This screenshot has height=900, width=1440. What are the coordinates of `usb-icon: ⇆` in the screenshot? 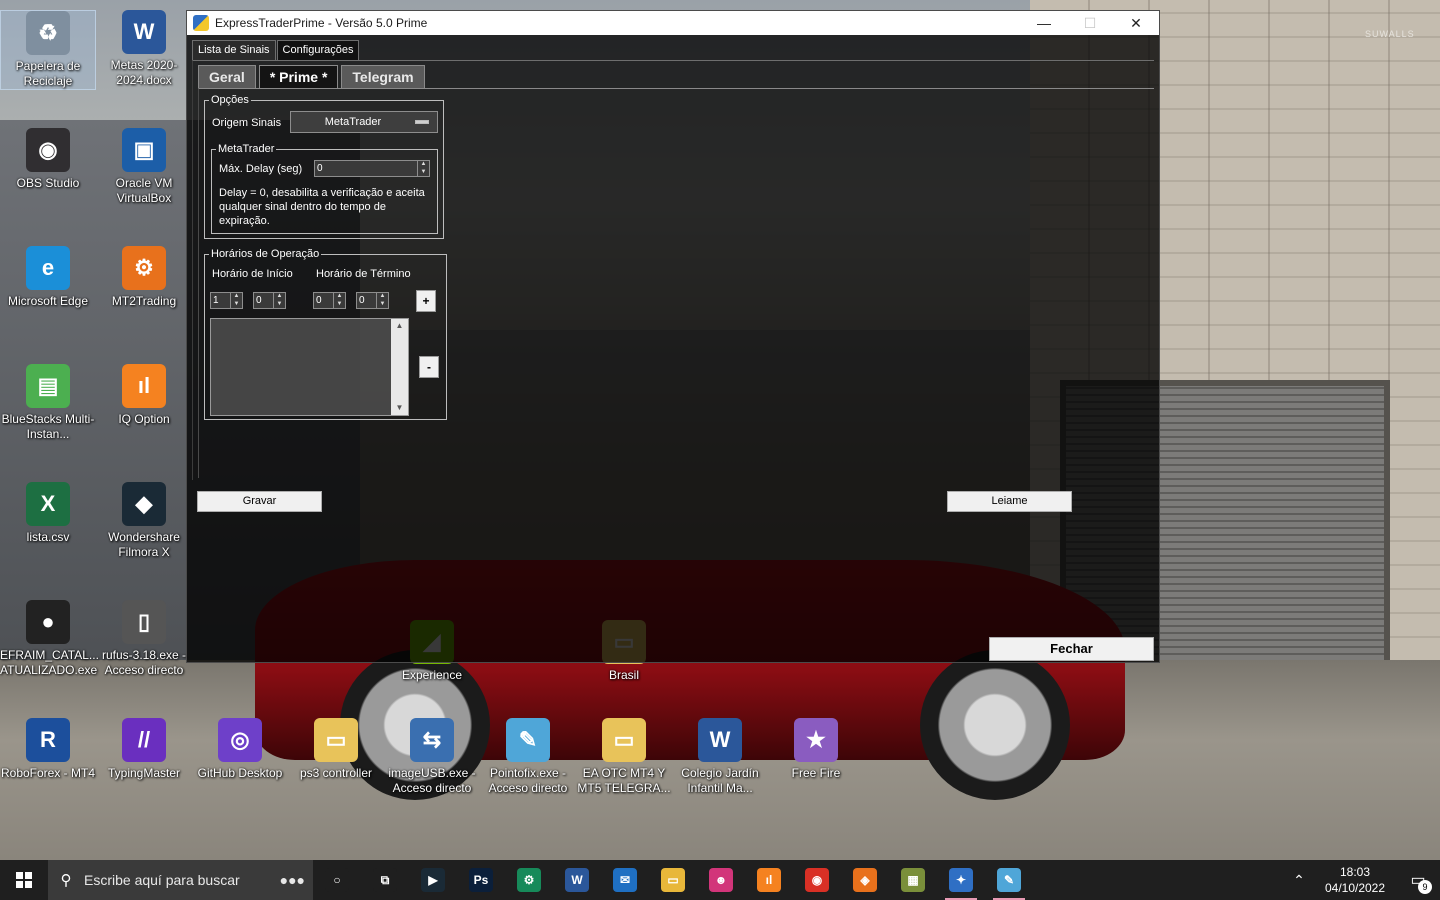 It's located at (432, 740).